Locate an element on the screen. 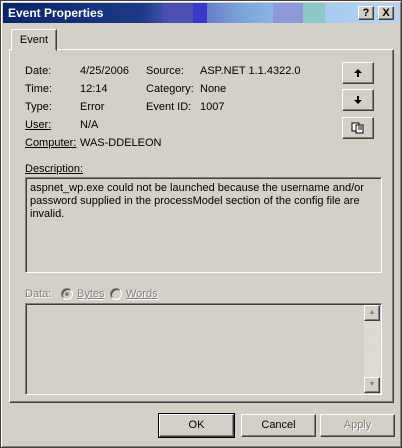 The image size is (402, 448). next-event-button is located at coordinates (358, 100).